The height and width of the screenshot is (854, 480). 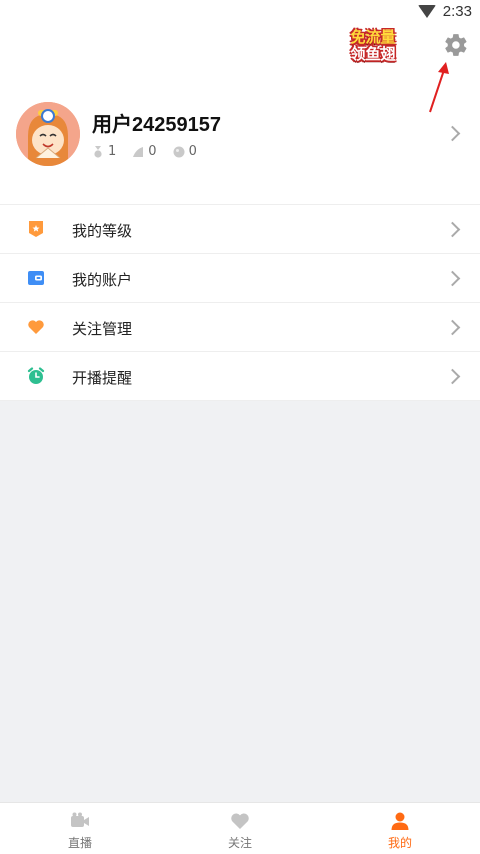 I want to click on menu-item-follow-management: 关注管理, so click(x=240, y=326).